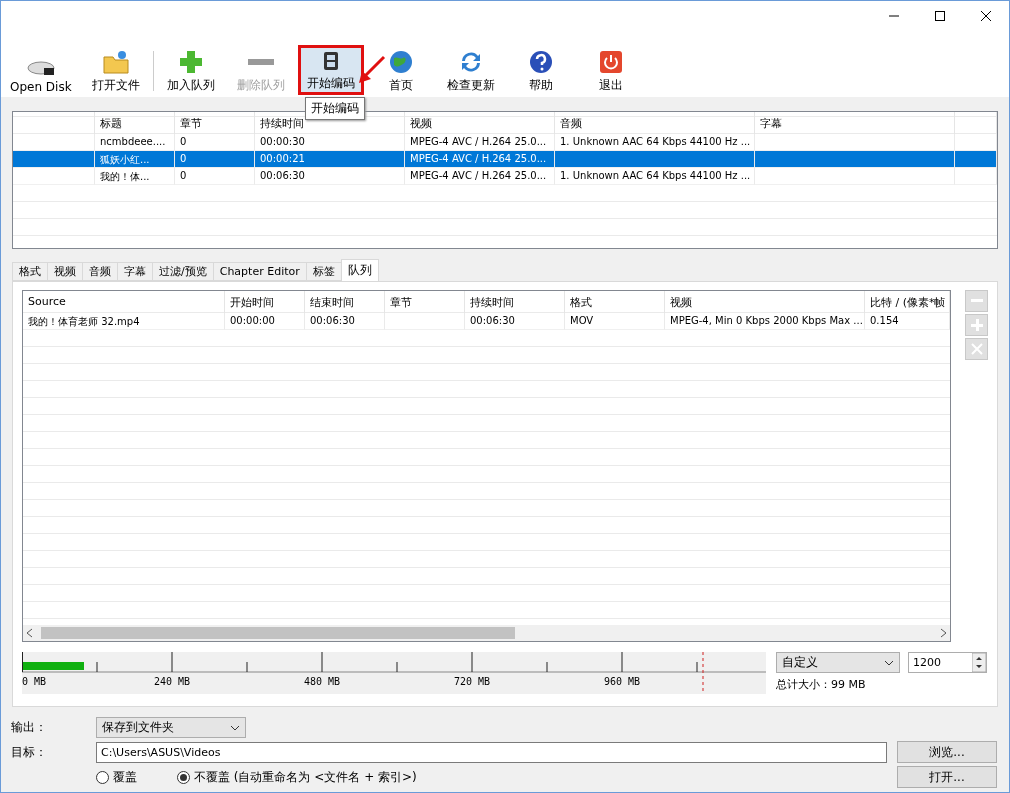 The width and height of the screenshot is (1010, 793). What do you see at coordinates (470, 70) in the screenshot?
I see `toolbar-button: 检查更新` at bounding box center [470, 70].